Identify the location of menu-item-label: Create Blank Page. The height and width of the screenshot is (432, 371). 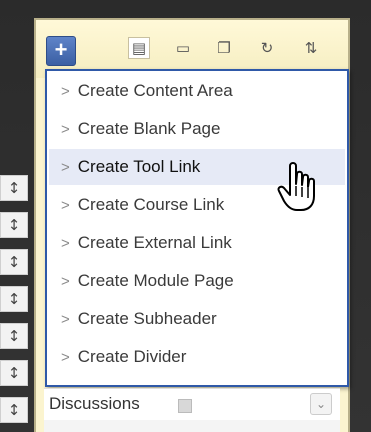
(149, 128).